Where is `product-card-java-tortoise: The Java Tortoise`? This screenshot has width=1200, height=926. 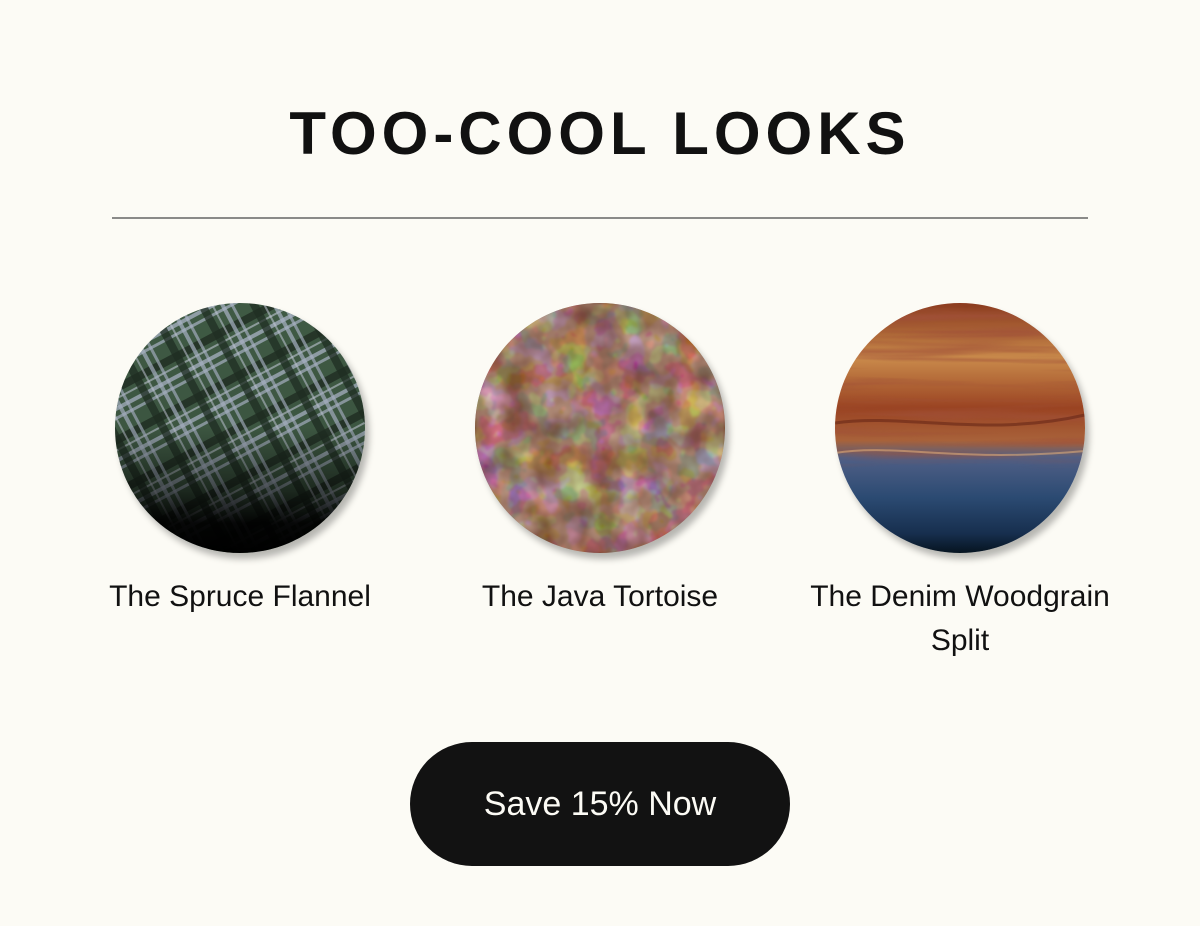 product-card-java-tortoise: The Java Tortoise is located at coordinates (600, 461).